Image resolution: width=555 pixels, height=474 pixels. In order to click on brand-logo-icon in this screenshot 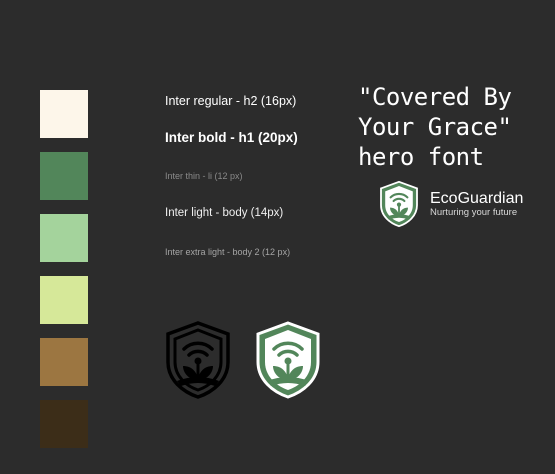, I will do `click(399, 204)`.